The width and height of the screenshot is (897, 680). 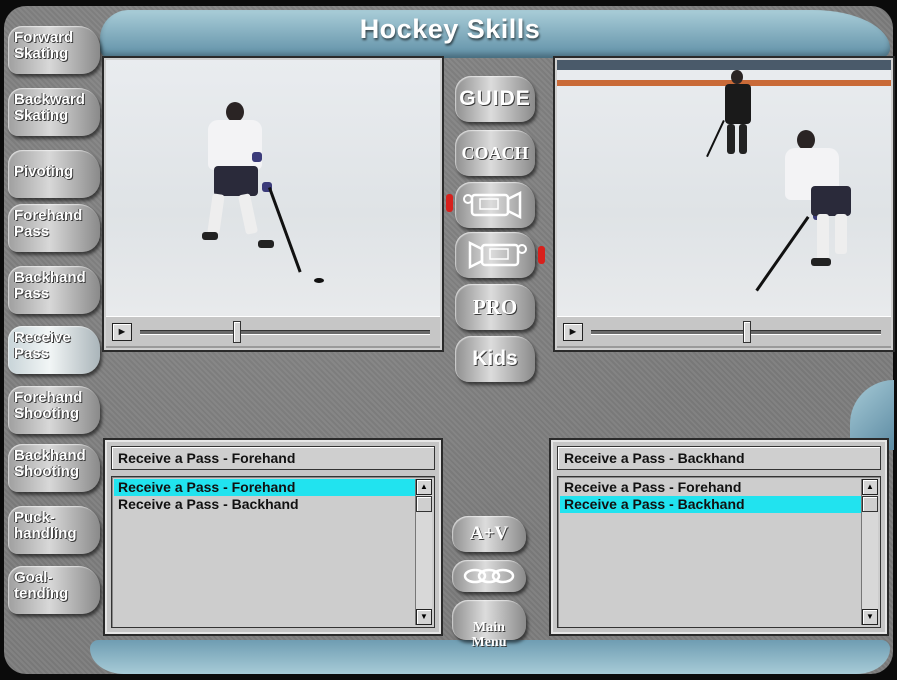 I want to click on tab-forehand-pass: Forehand Pass, so click(x=54, y=228).